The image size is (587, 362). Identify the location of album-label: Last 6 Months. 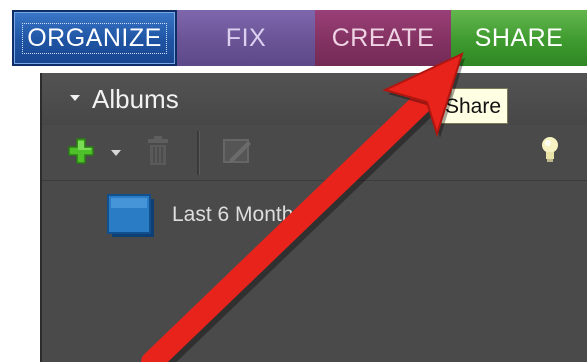
(238, 214).